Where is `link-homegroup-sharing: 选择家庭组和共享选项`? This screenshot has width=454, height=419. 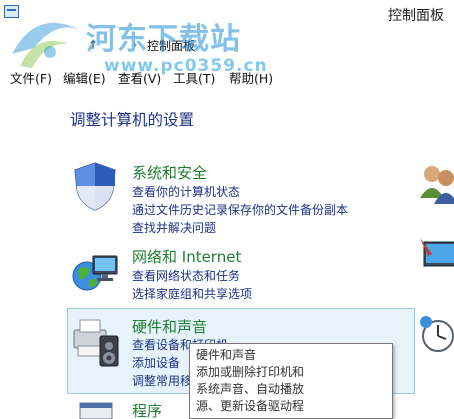 link-homegroup-sharing: 选择家庭组和共享选项 is located at coordinates (192, 293).